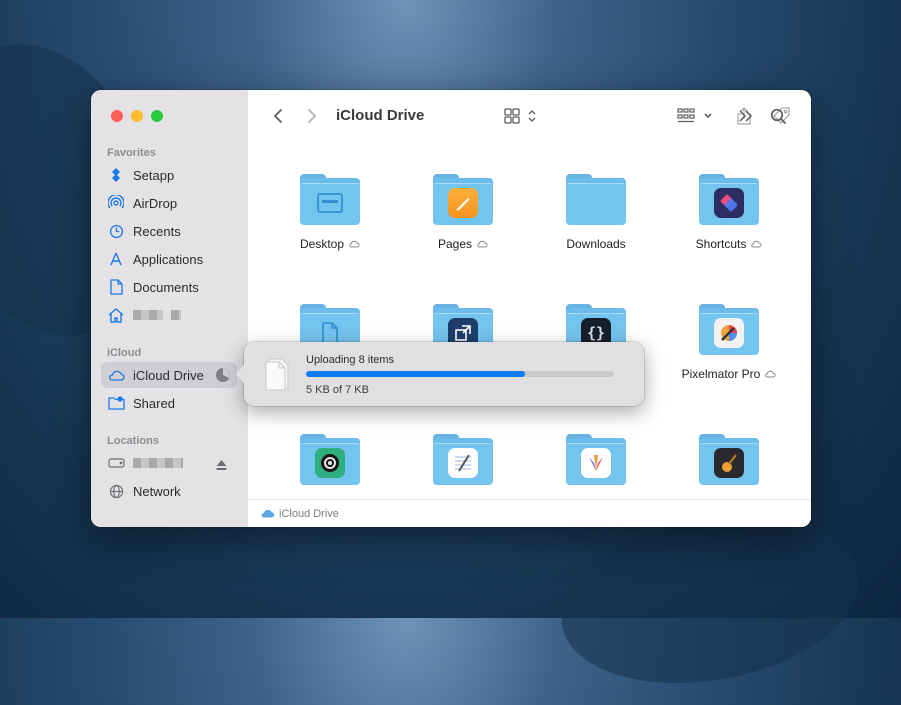  What do you see at coordinates (157, 231) in the screenshot?
I see `sidebar-item-label: Recents` at bounding box center [157, 231].